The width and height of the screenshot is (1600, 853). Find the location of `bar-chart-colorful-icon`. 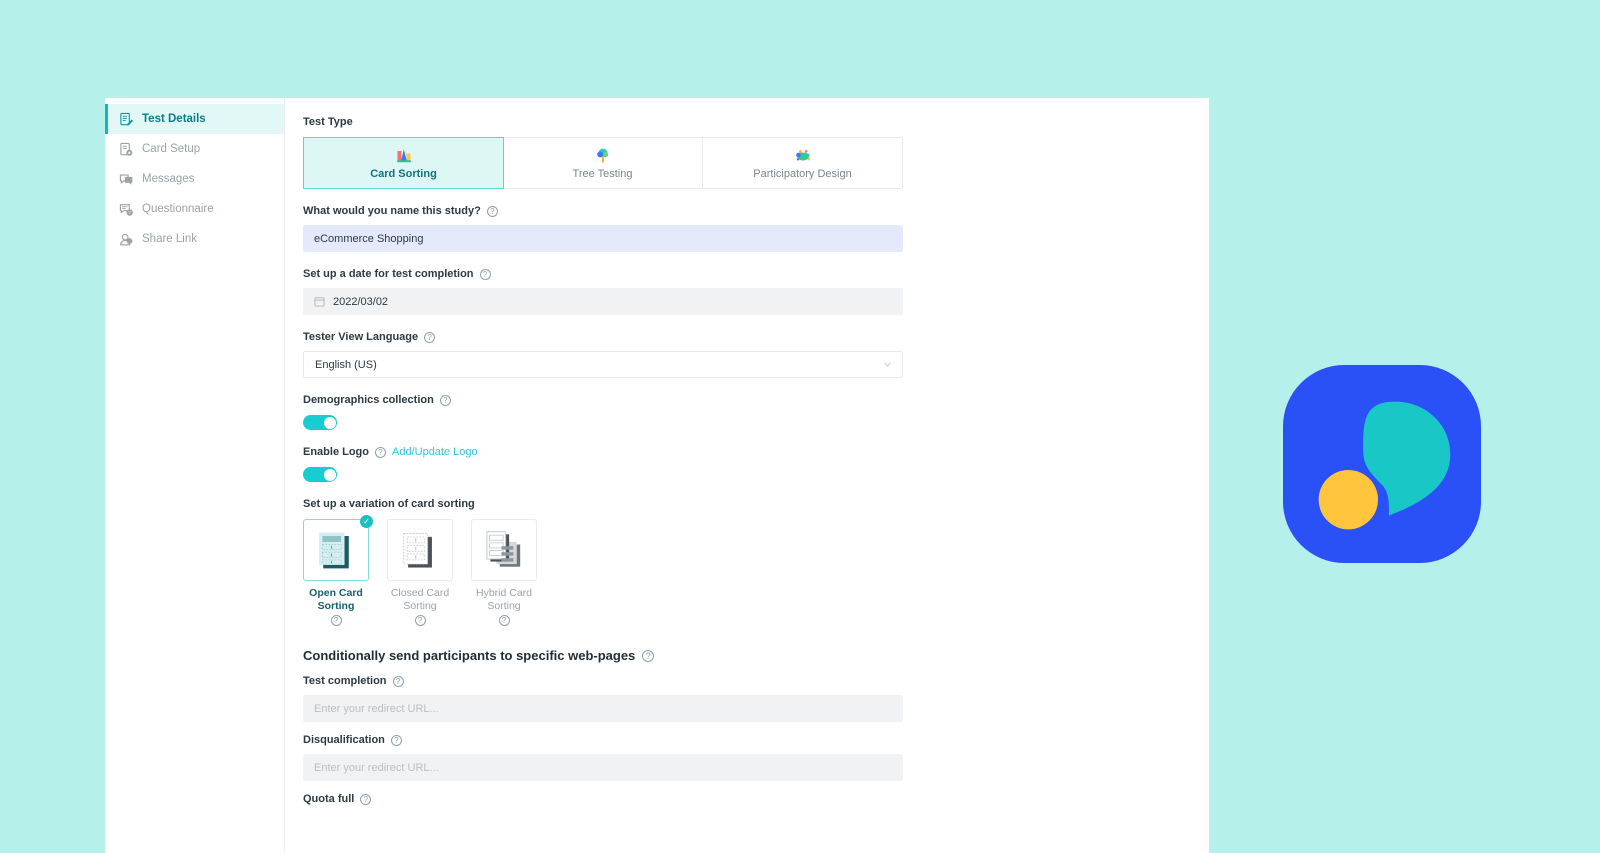

bar-chart-colorful-icon is located at coordinates (404, 156).